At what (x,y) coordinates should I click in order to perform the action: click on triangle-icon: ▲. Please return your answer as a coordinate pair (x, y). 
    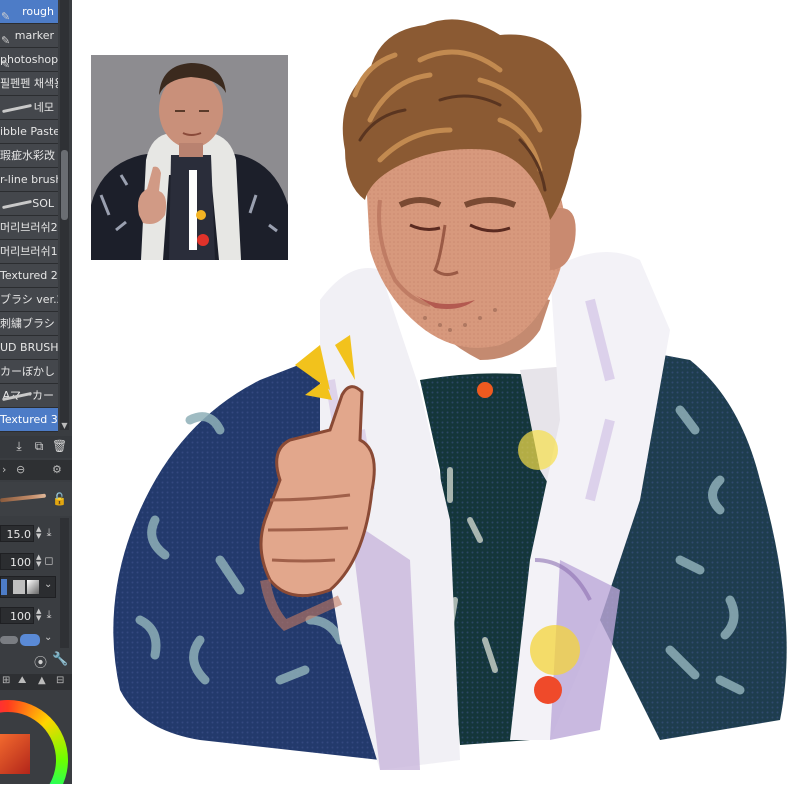
    Looking at the image, I should click on (42, 680).